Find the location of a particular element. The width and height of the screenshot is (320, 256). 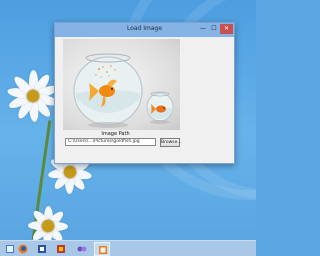

taskbar-item-word is located at coordinates (42, 249).